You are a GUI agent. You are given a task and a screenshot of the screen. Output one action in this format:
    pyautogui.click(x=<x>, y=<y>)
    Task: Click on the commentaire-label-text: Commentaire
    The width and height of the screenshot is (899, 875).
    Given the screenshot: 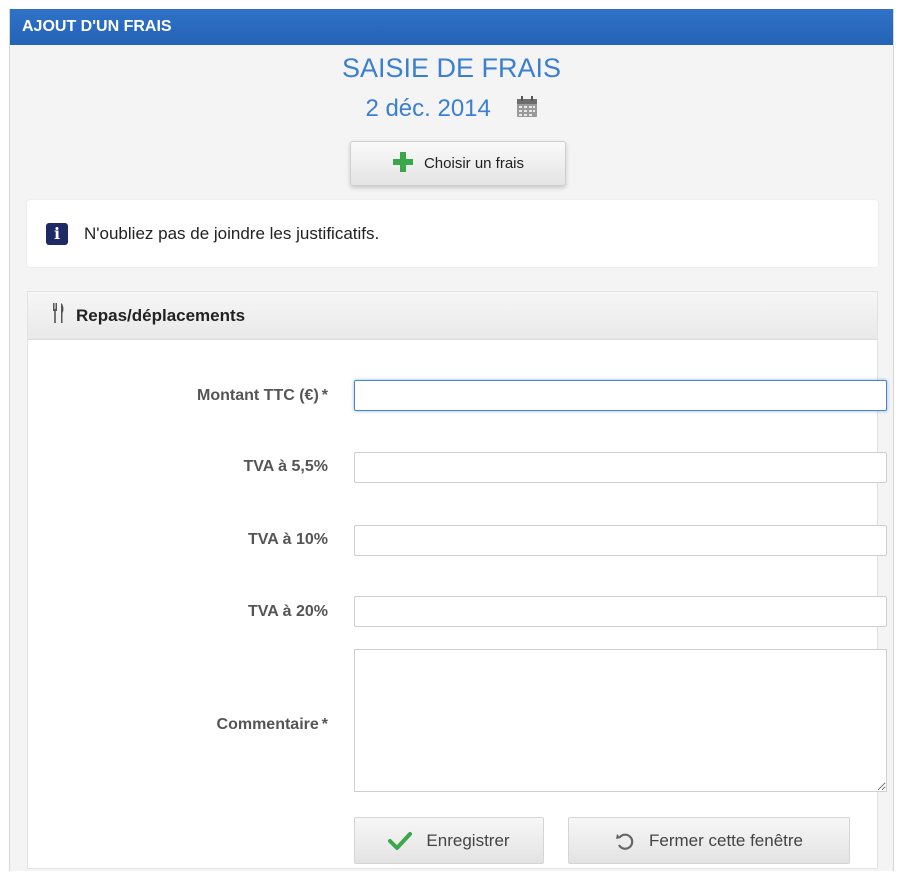 What is the action you would take?
    pyautogui.click(x=267, y=724)
    